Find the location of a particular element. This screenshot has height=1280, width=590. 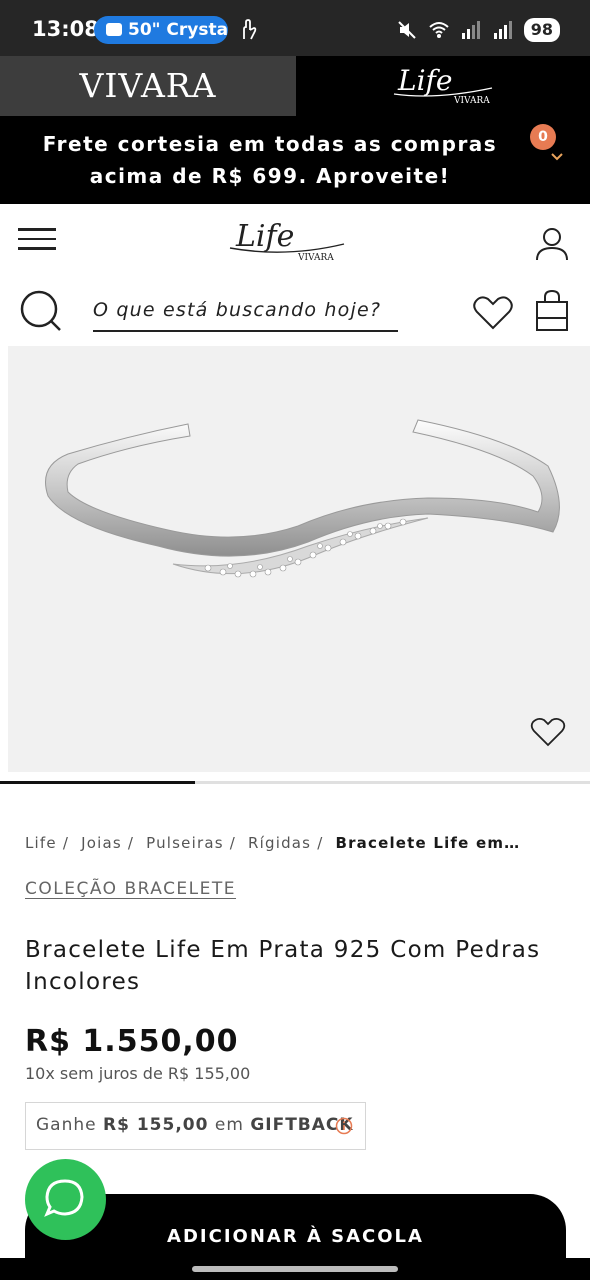

system-nav-bar is located at coordinates (295, 1269).